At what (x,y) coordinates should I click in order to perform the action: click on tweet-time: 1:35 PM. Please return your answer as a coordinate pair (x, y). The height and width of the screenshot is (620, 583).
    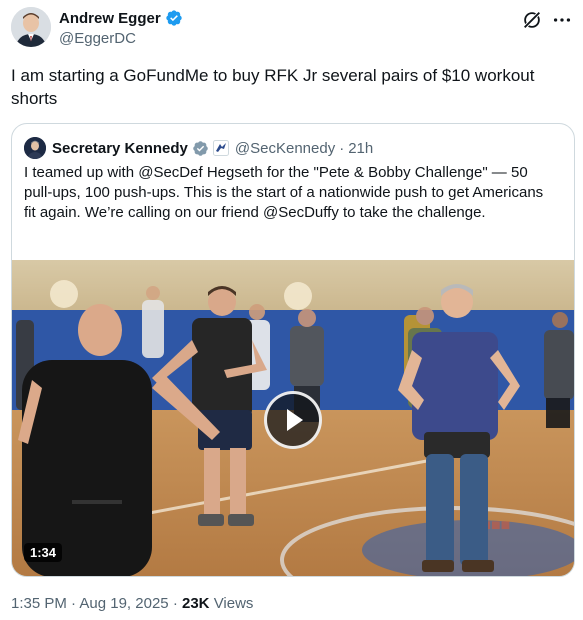
    Looking at the image, I should click on (39, 603).